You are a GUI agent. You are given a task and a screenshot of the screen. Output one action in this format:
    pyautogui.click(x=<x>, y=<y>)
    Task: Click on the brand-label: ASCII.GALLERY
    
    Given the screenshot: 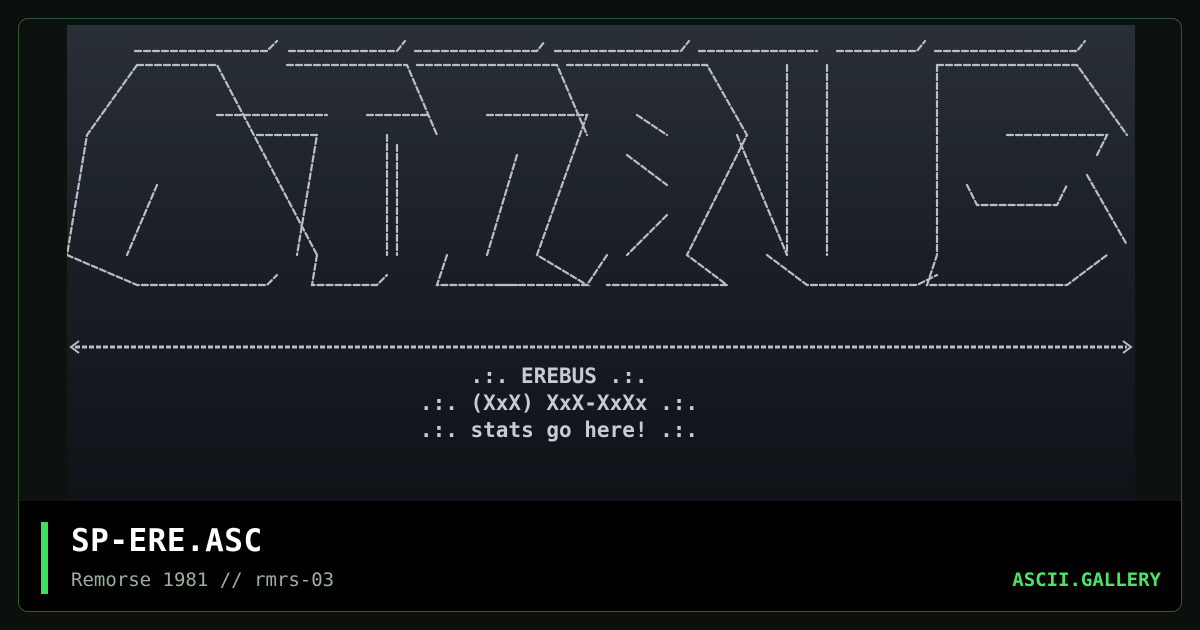 What is the action you would take?
    pyautogui.click(x=1086, y=580)
    